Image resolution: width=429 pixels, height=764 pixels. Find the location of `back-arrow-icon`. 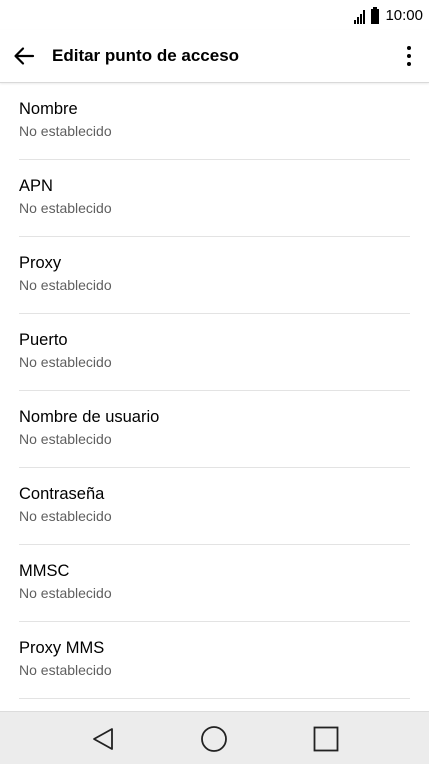

back-arrow-icon is located at coordinates (24, 56).